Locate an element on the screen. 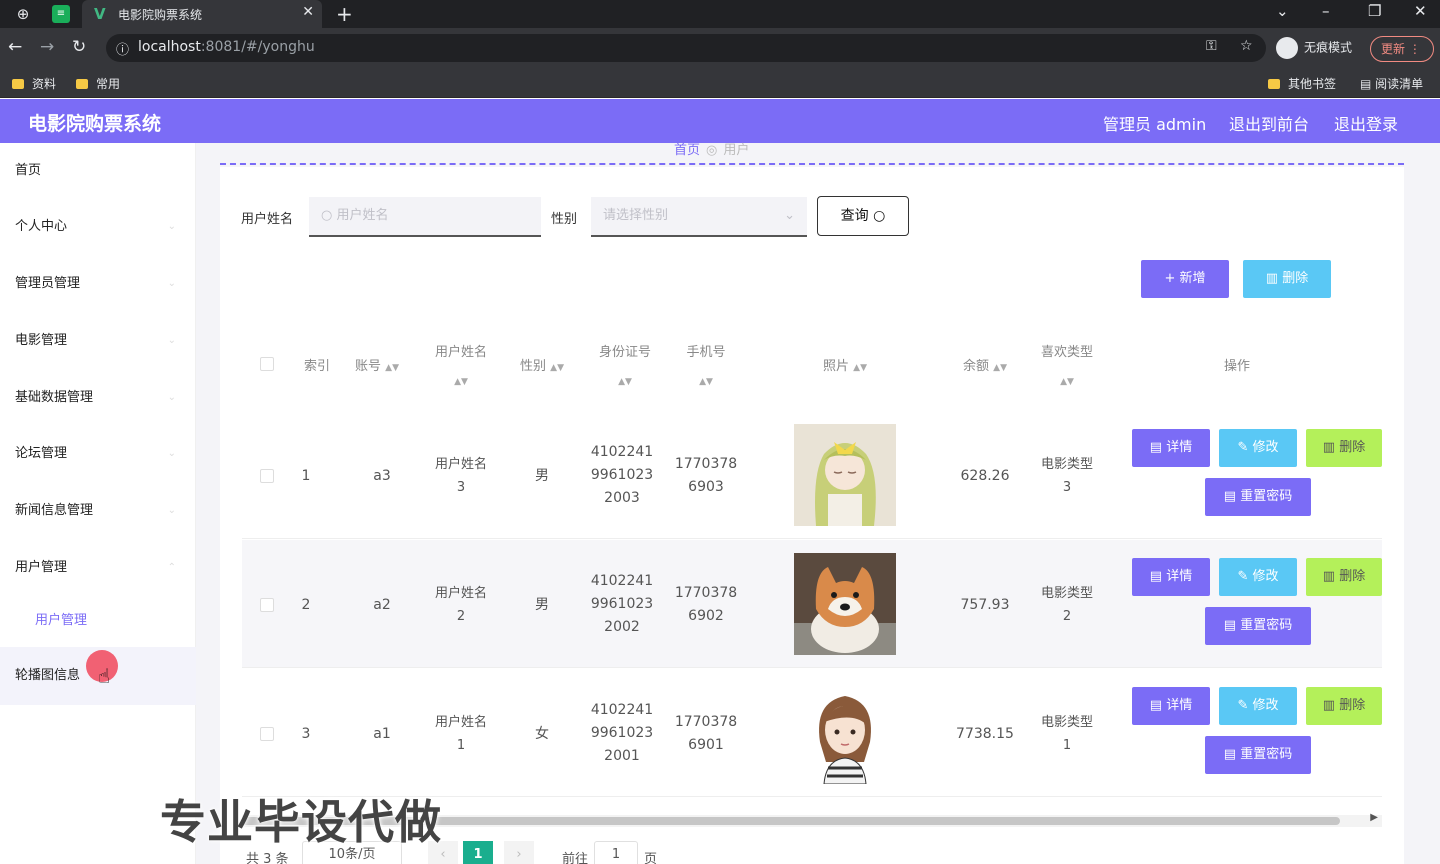  logout-link: 退出登录 is located at coordinates (1366, 123).